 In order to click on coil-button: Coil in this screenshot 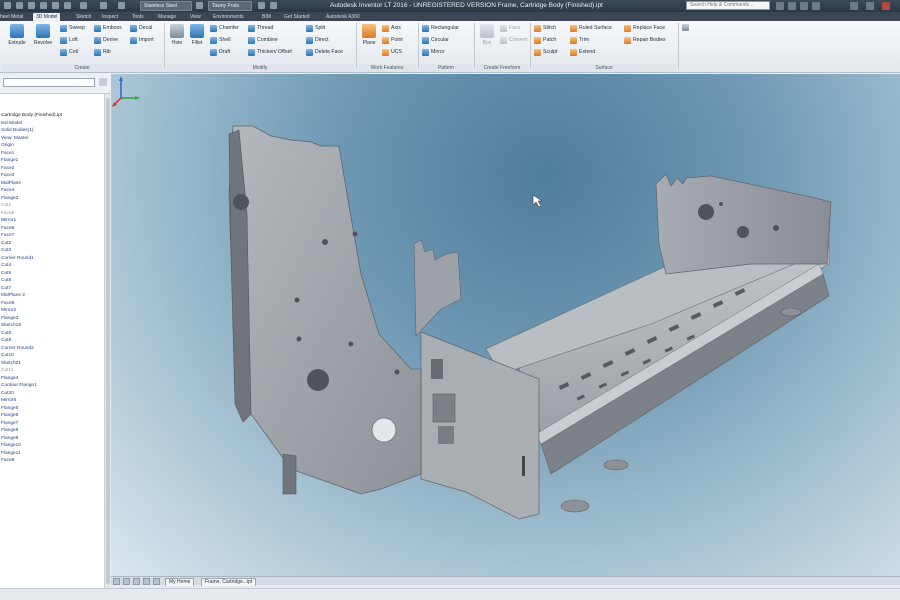, I will do `click(69, 52)`.